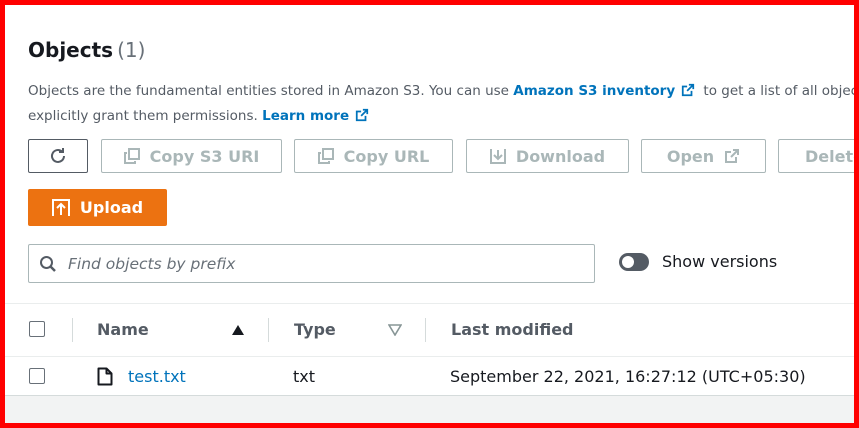 This screenshot has height=428, width=859. What do you see at coordinates (628, 261) in the screenshot?
I see `toggle-knob` at bounding box center [628, 261].